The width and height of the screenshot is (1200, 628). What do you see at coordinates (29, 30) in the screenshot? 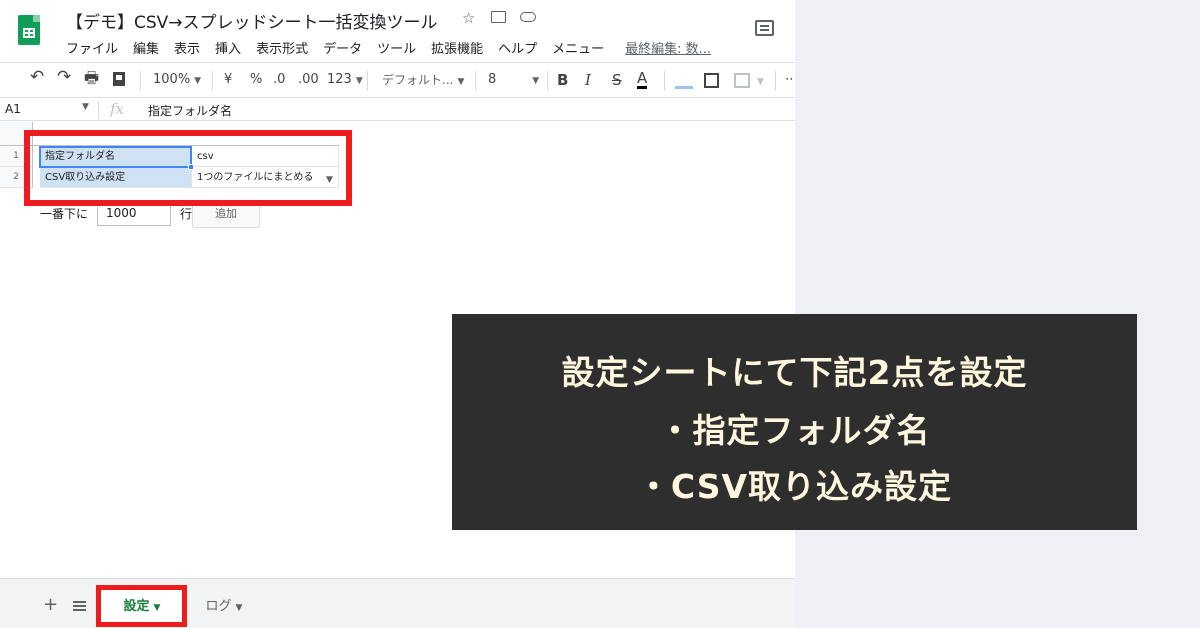
I see `sheets-logo-icon` at bounding box center [29, 30].